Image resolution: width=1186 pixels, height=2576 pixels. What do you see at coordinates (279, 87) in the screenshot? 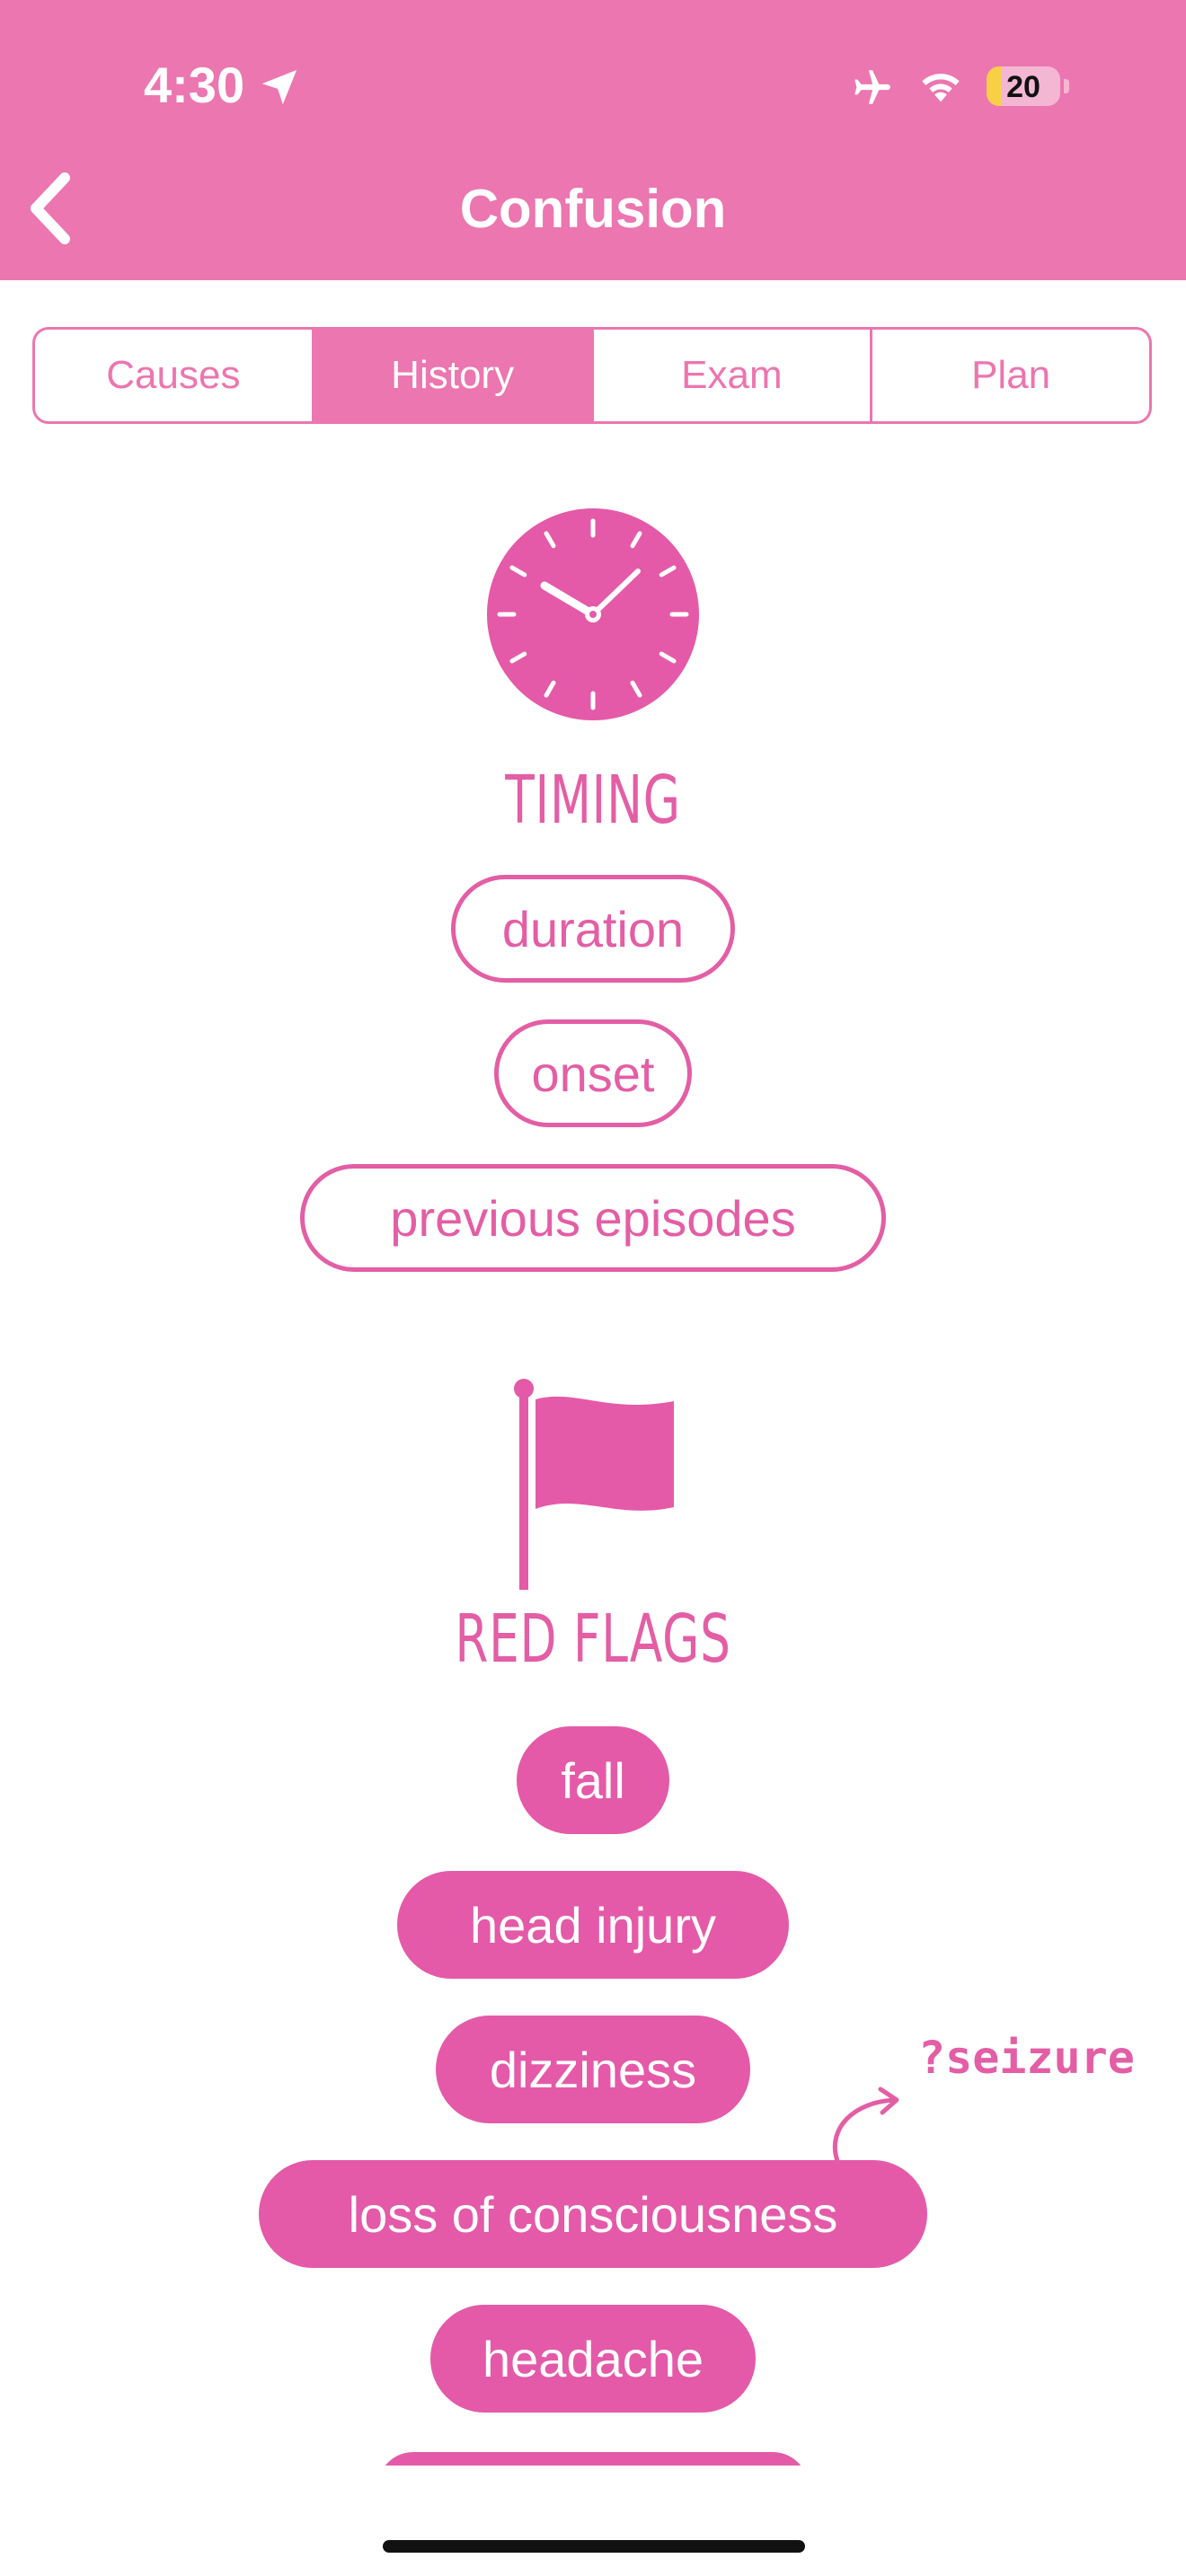
I see `location-arrow-icon` at bounding box center [279, 87].